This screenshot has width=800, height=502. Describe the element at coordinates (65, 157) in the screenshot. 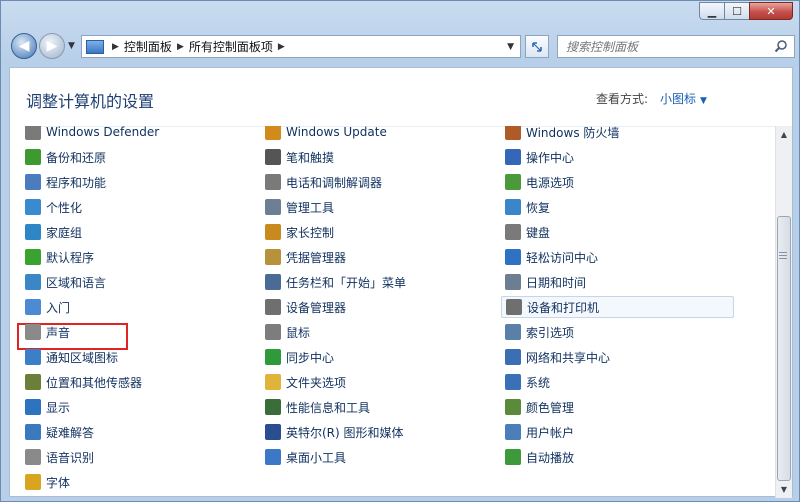

I see `item-backup: 备份和还原` at that location.